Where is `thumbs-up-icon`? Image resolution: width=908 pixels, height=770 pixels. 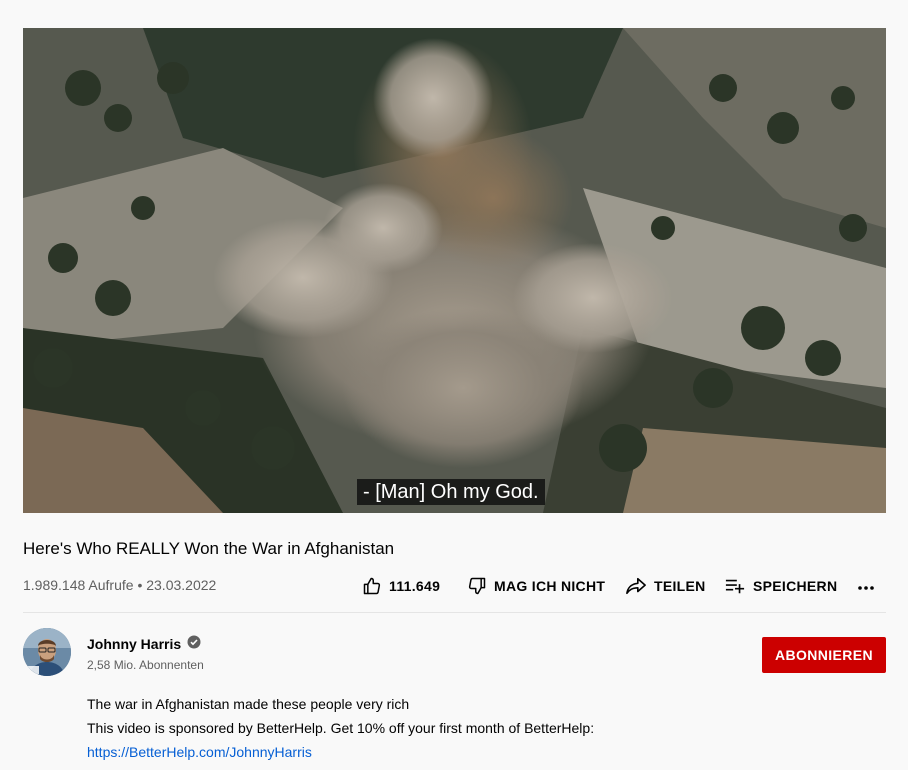 thumbs-up-icon is located at coordinates (372, 586).